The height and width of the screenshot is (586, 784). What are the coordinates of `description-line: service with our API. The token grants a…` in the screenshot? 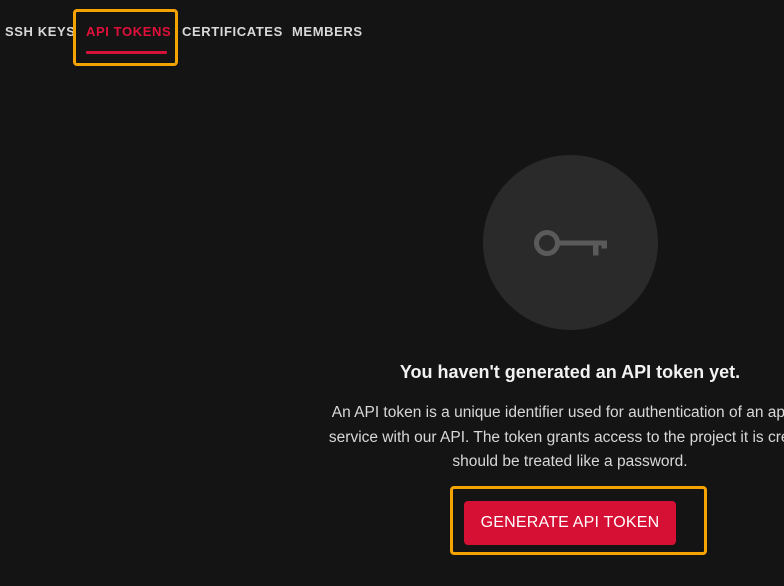 It's located at (556, 437).